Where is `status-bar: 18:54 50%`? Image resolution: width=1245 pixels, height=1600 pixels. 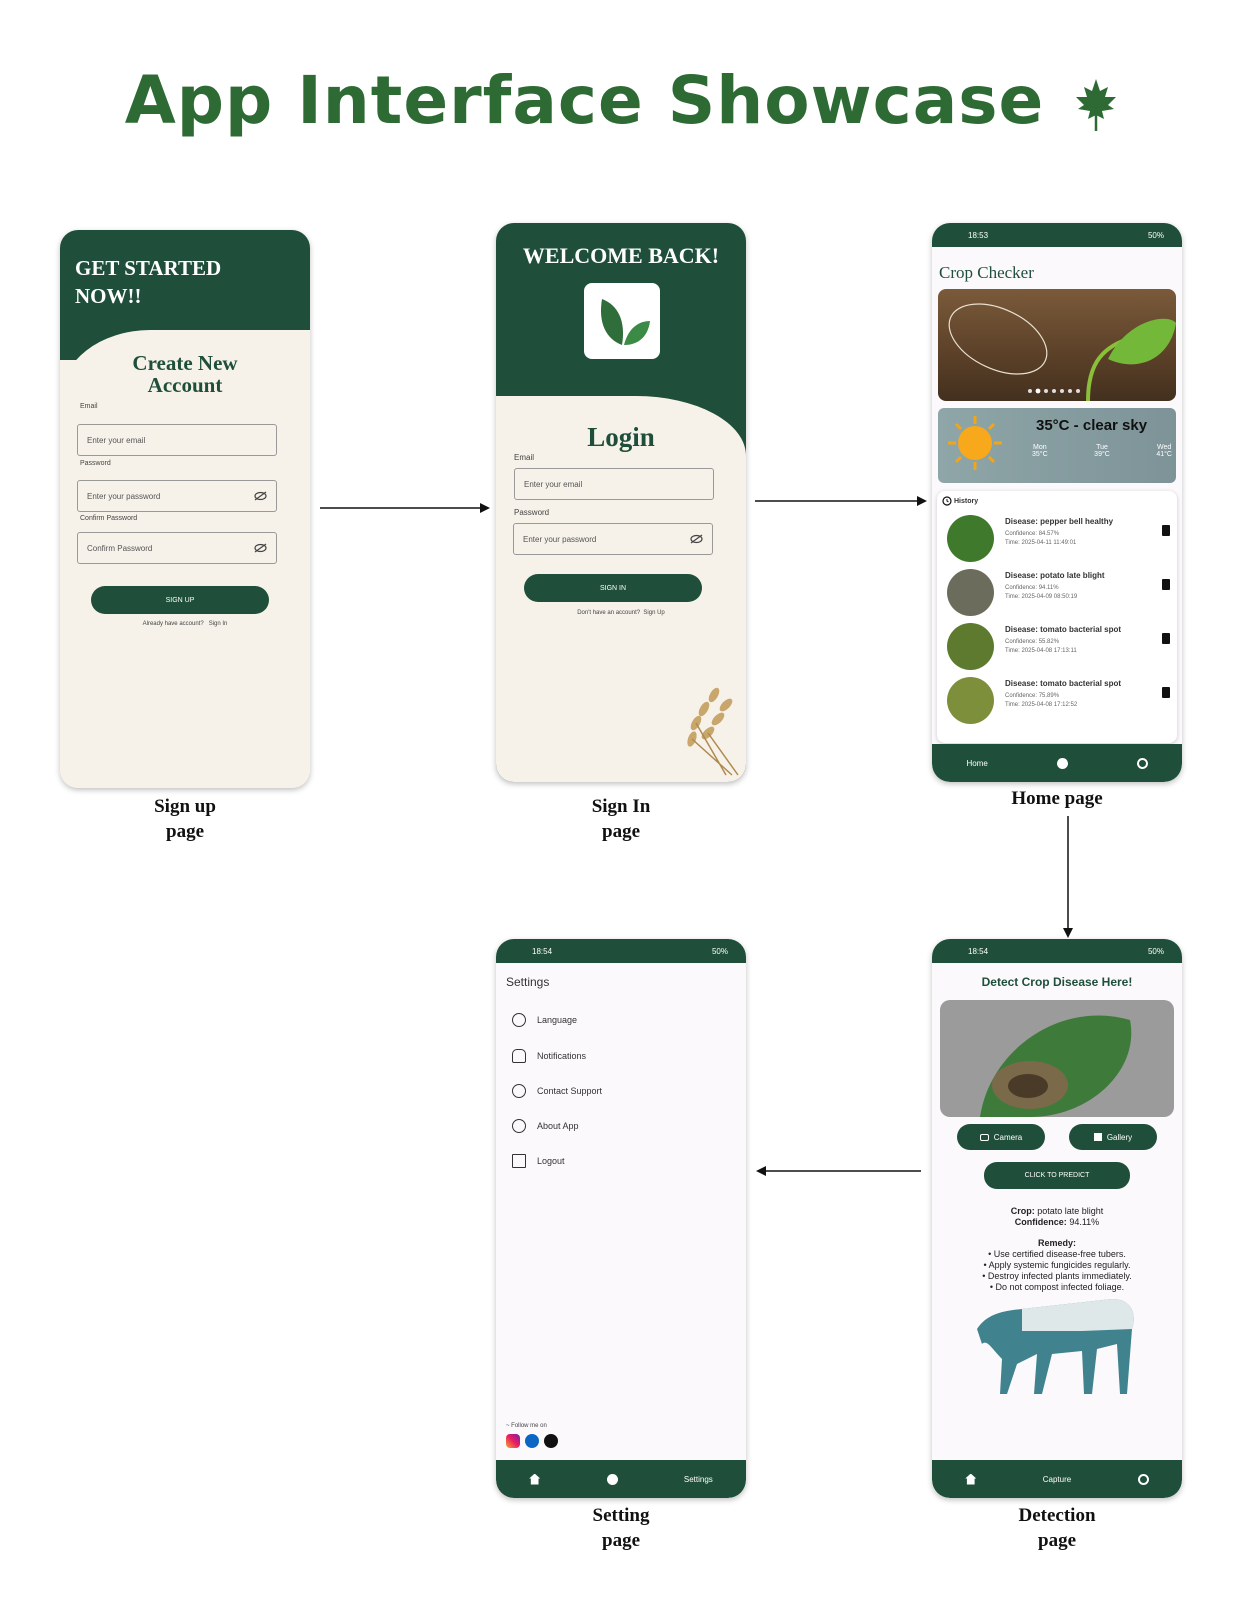
status-bar: 18:54 50% is located at coordinates (1057, 951).